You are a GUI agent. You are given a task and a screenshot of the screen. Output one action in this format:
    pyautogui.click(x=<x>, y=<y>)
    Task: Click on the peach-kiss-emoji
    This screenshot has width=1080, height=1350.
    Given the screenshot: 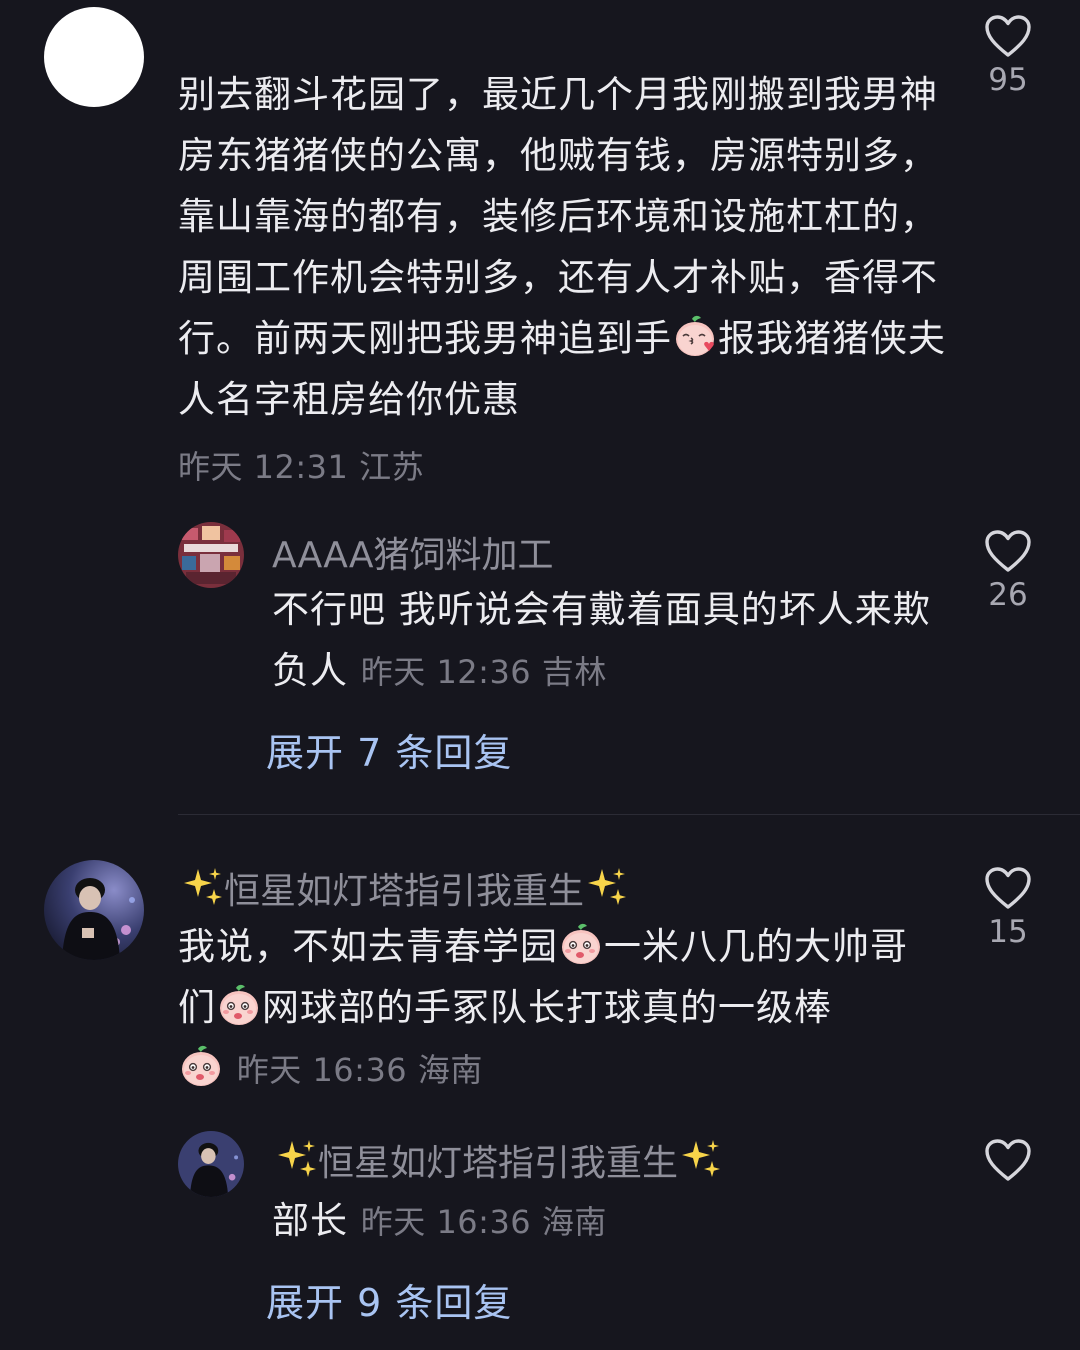 What is the action you would take?
    pyautogui.click(x=695, y=336)
    